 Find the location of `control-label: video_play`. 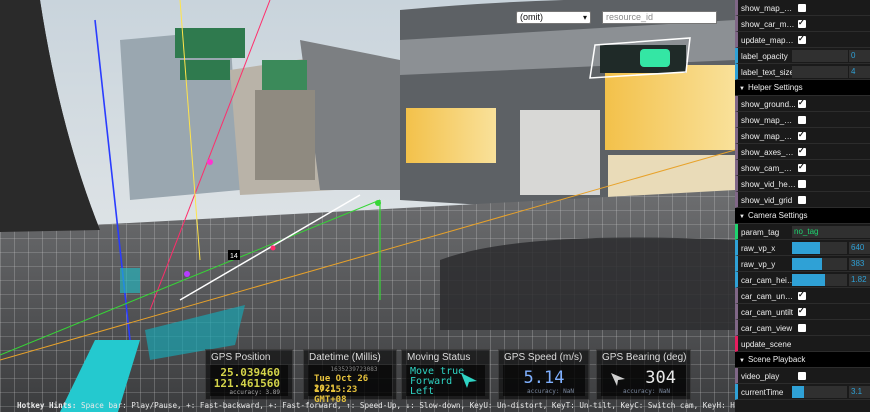

control-label: video_play is located at coordinates (760, 376).